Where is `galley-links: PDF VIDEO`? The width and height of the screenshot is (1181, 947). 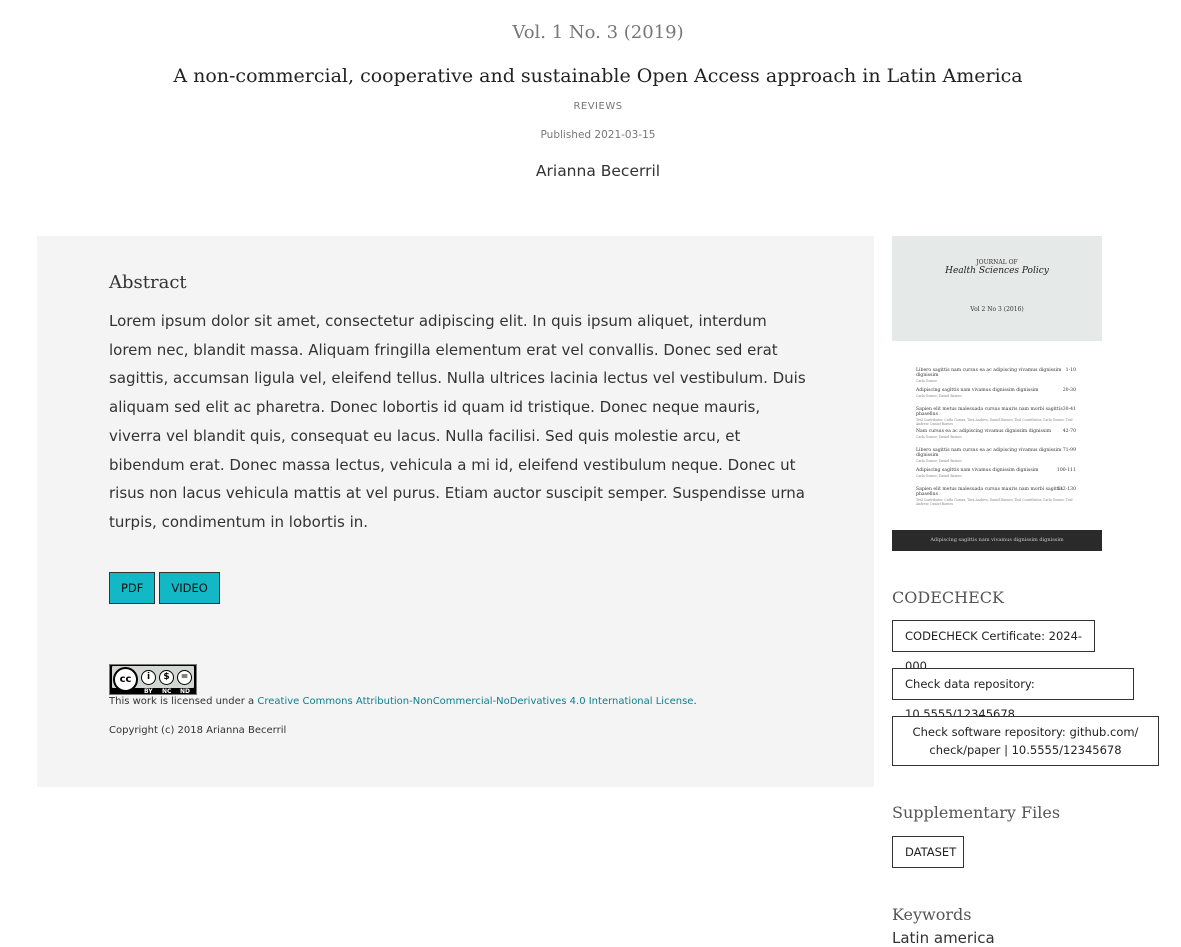 galley-links: PDF VIDEO is located at coordinates (164, 588).